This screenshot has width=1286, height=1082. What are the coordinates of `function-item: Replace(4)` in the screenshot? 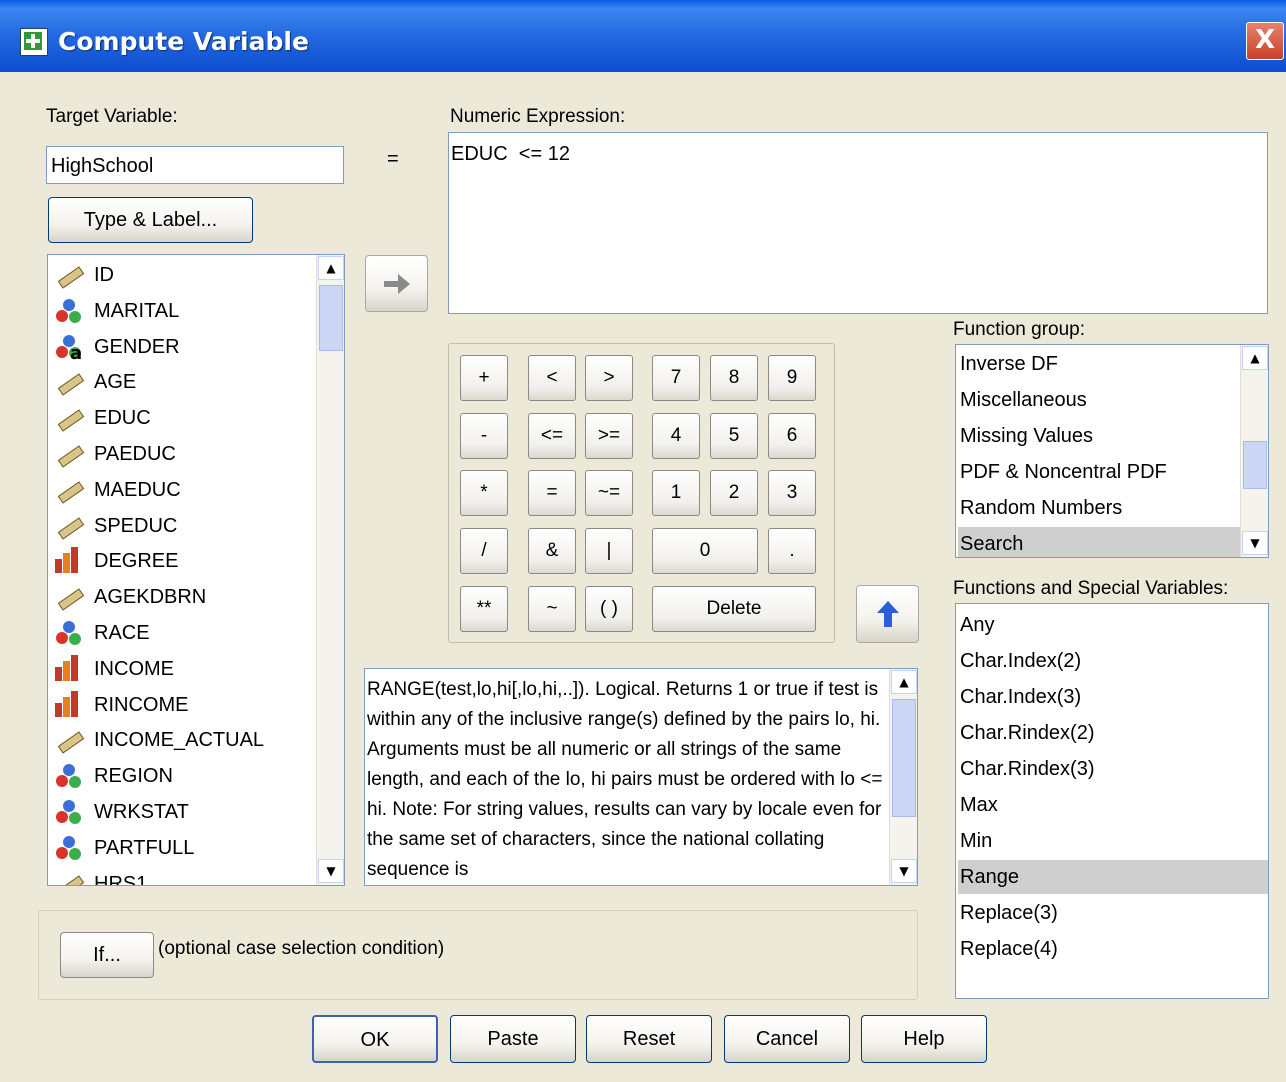 It's located at (1113, 949).